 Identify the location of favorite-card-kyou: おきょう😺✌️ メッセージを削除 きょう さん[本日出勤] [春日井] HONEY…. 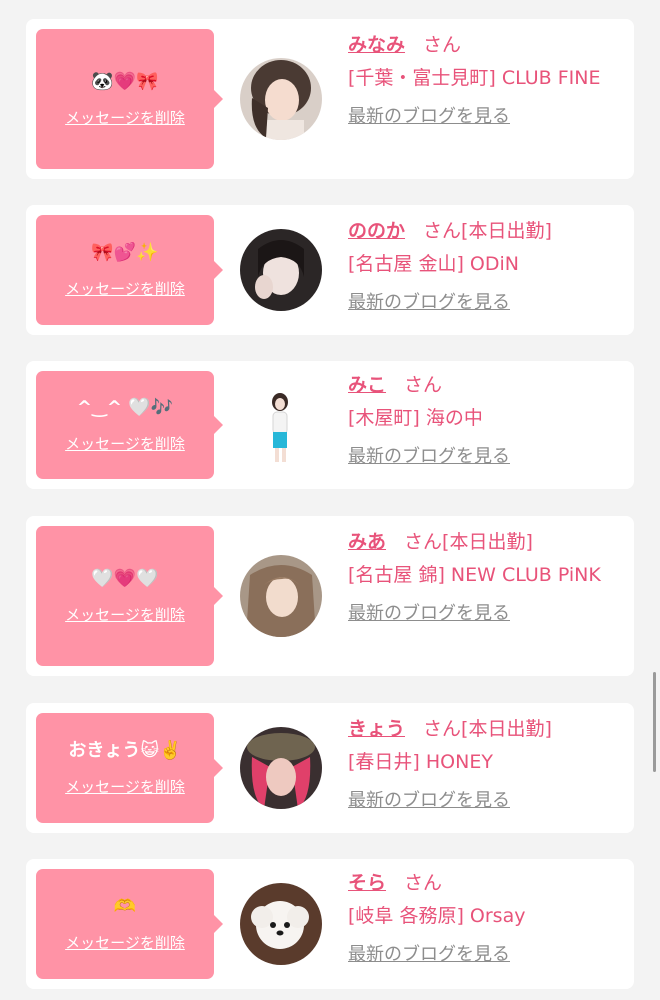
(330, 768).